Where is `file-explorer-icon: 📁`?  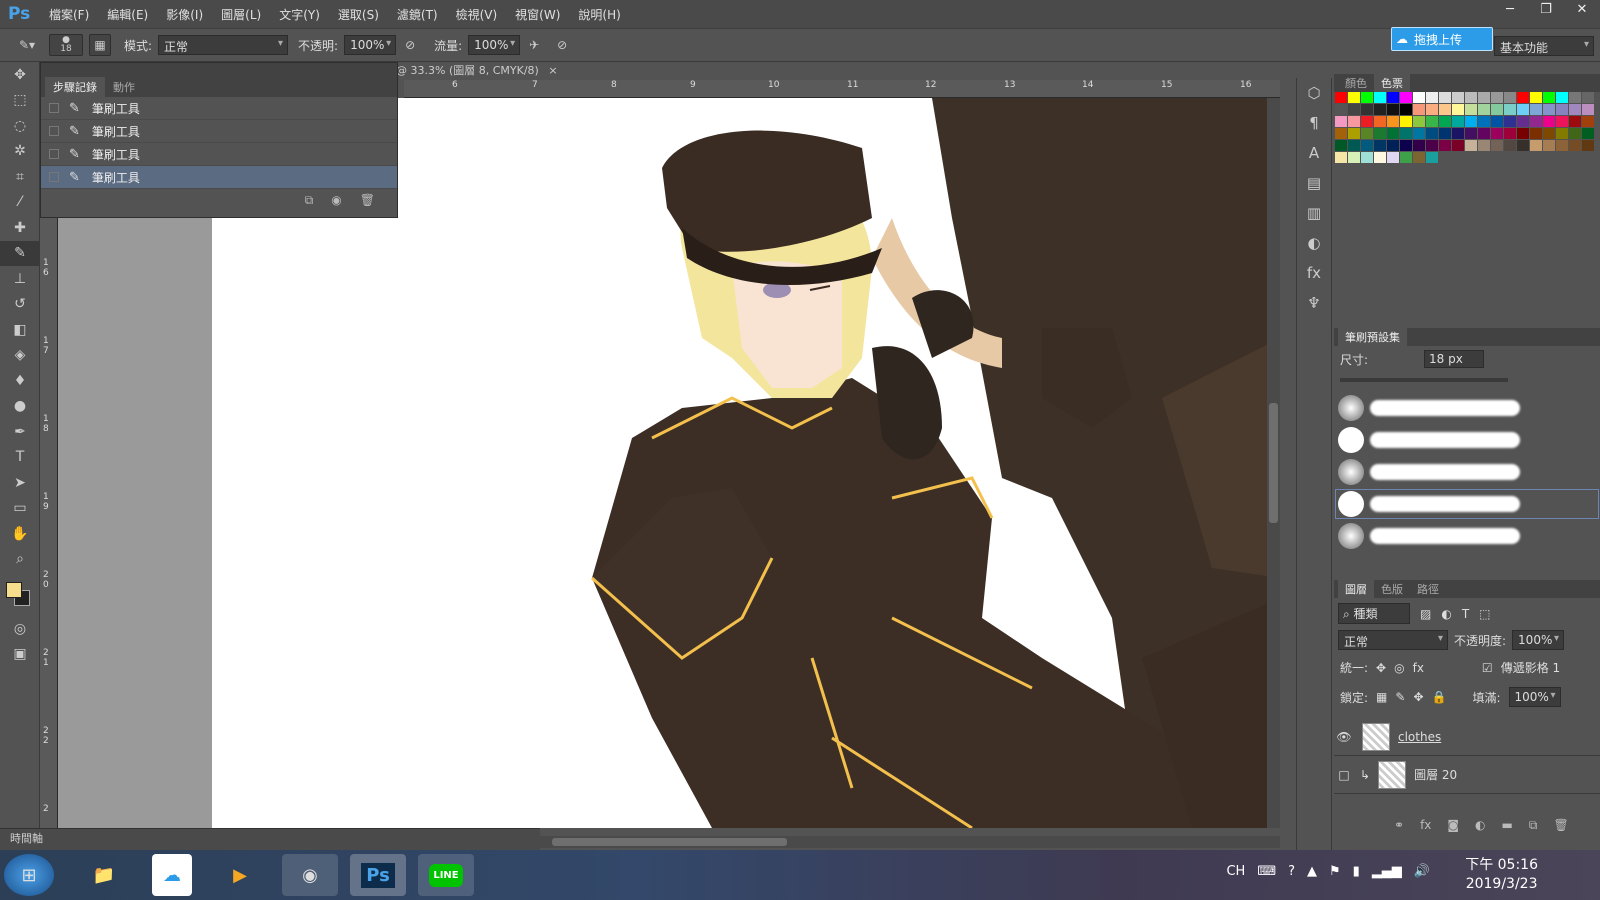 file-explorer-icon: 📁 is located at coordinates (104, 875).